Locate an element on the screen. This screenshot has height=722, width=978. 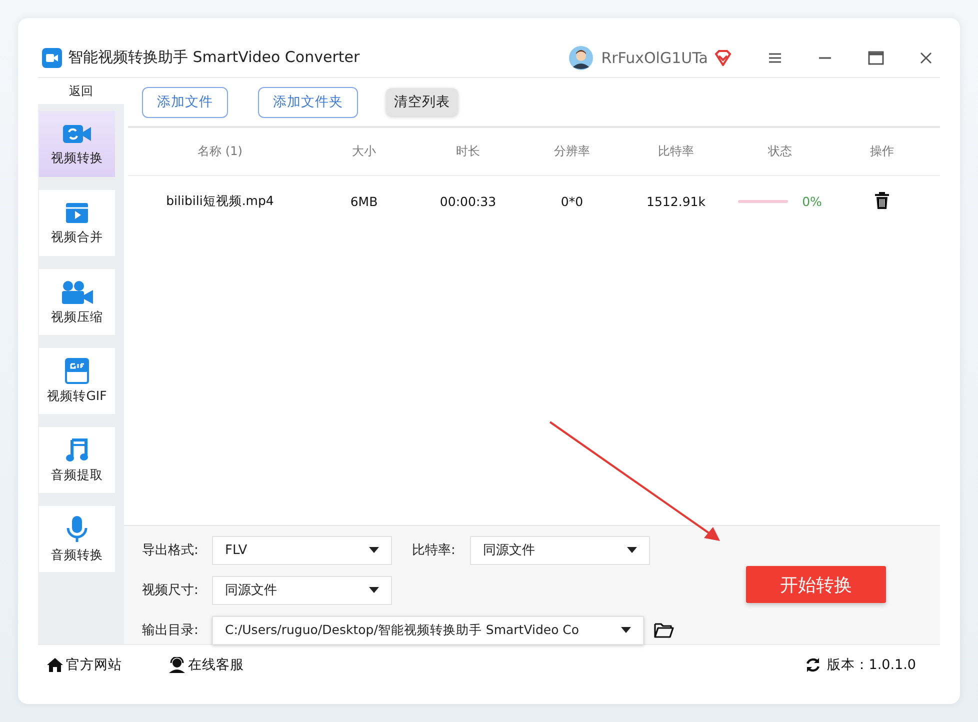
folder-icon is located at coordinates (664, 630).